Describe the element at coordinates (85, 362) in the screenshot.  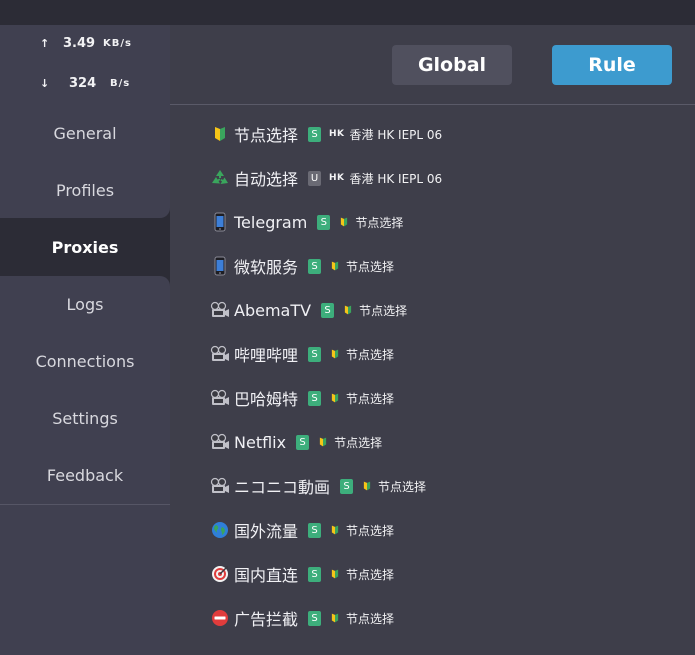
I see `nav-connections: Connections` at that location.